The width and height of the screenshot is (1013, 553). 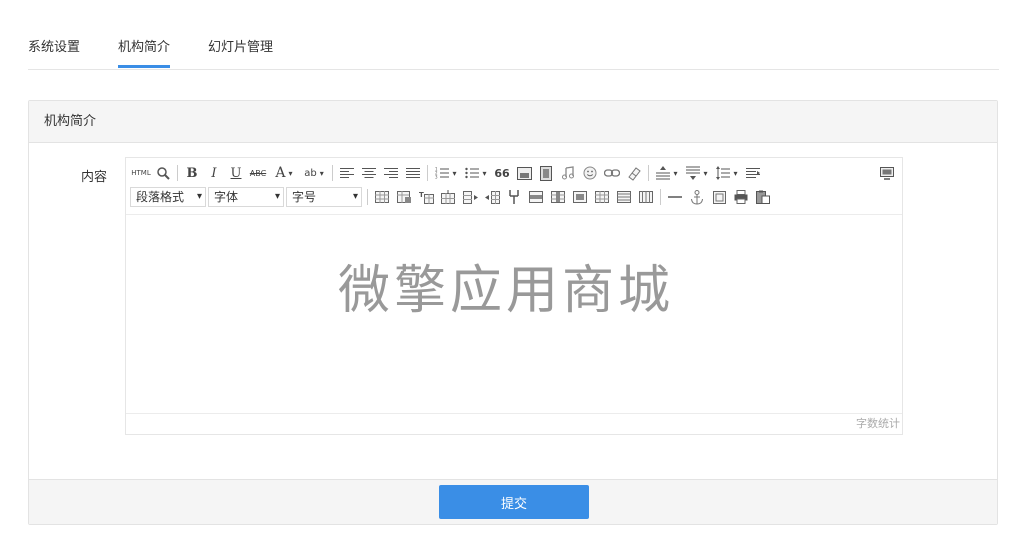 I want to click on blockquote-button: 66, so click(x=502, y=173).